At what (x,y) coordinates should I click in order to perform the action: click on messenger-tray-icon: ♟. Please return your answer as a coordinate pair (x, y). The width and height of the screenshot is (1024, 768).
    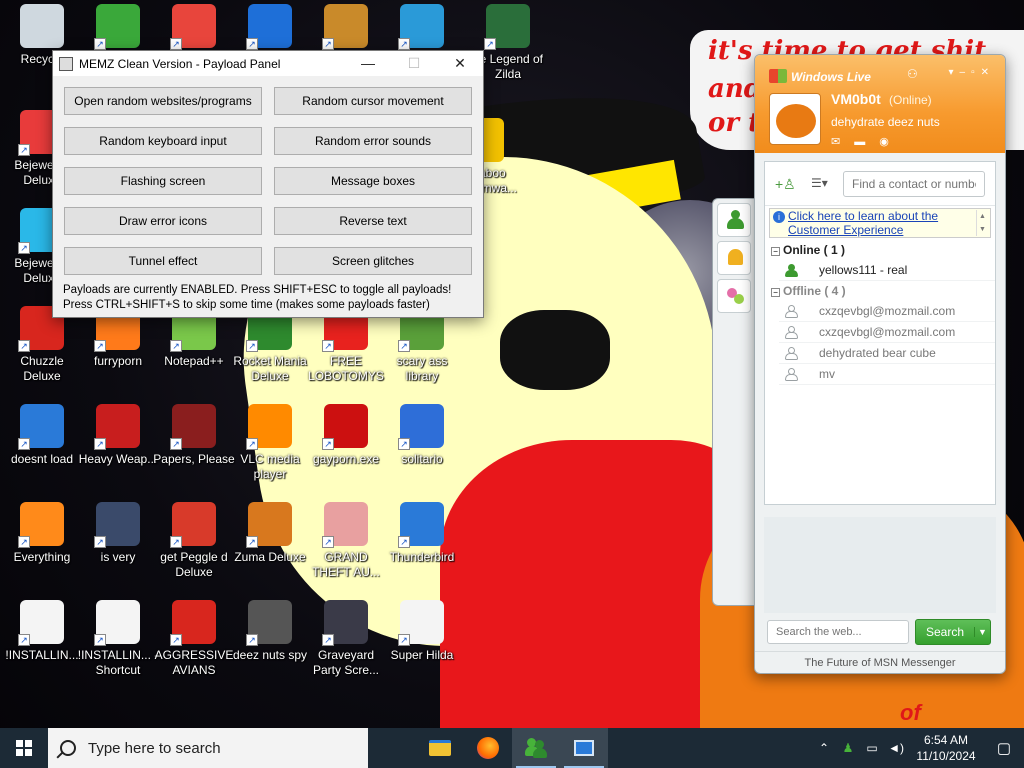
    Looking at the image, I should click on (848, 748).